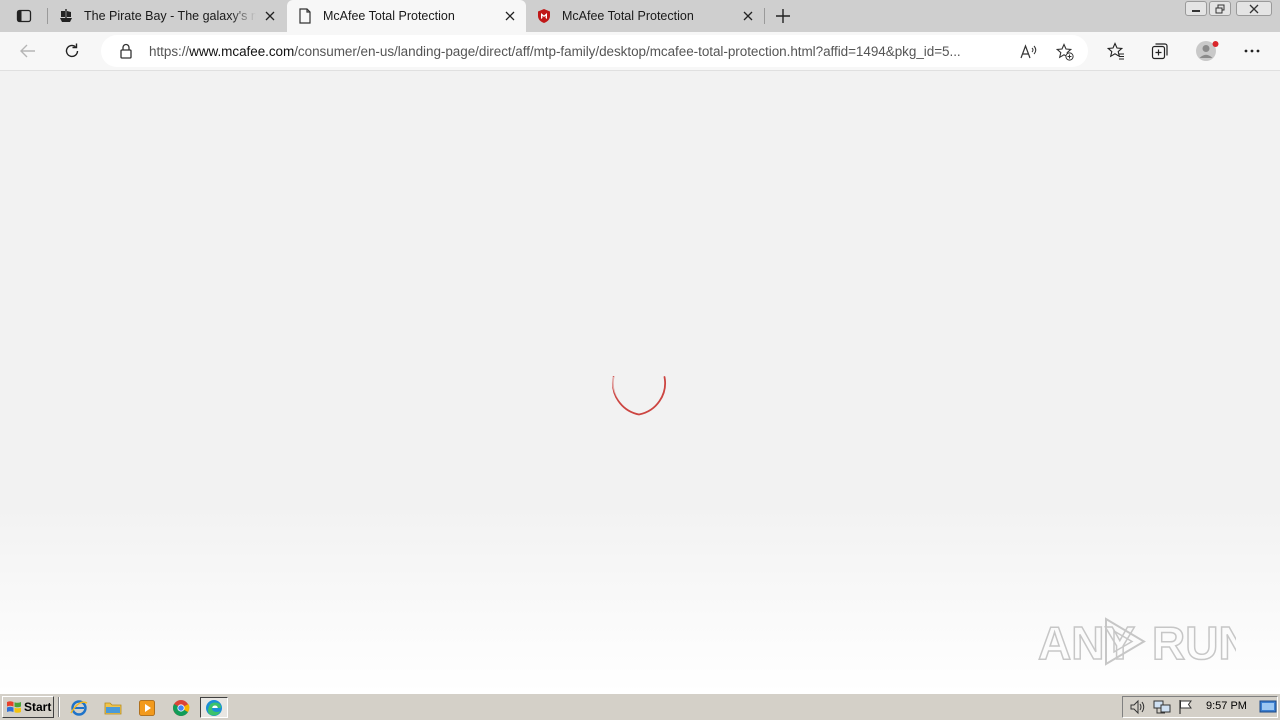 The height and width of the screenshot is (720, 1280). Describe the element at coordinates (169, 51) in the screenshot. I see `url-scheme: https://` at that location.